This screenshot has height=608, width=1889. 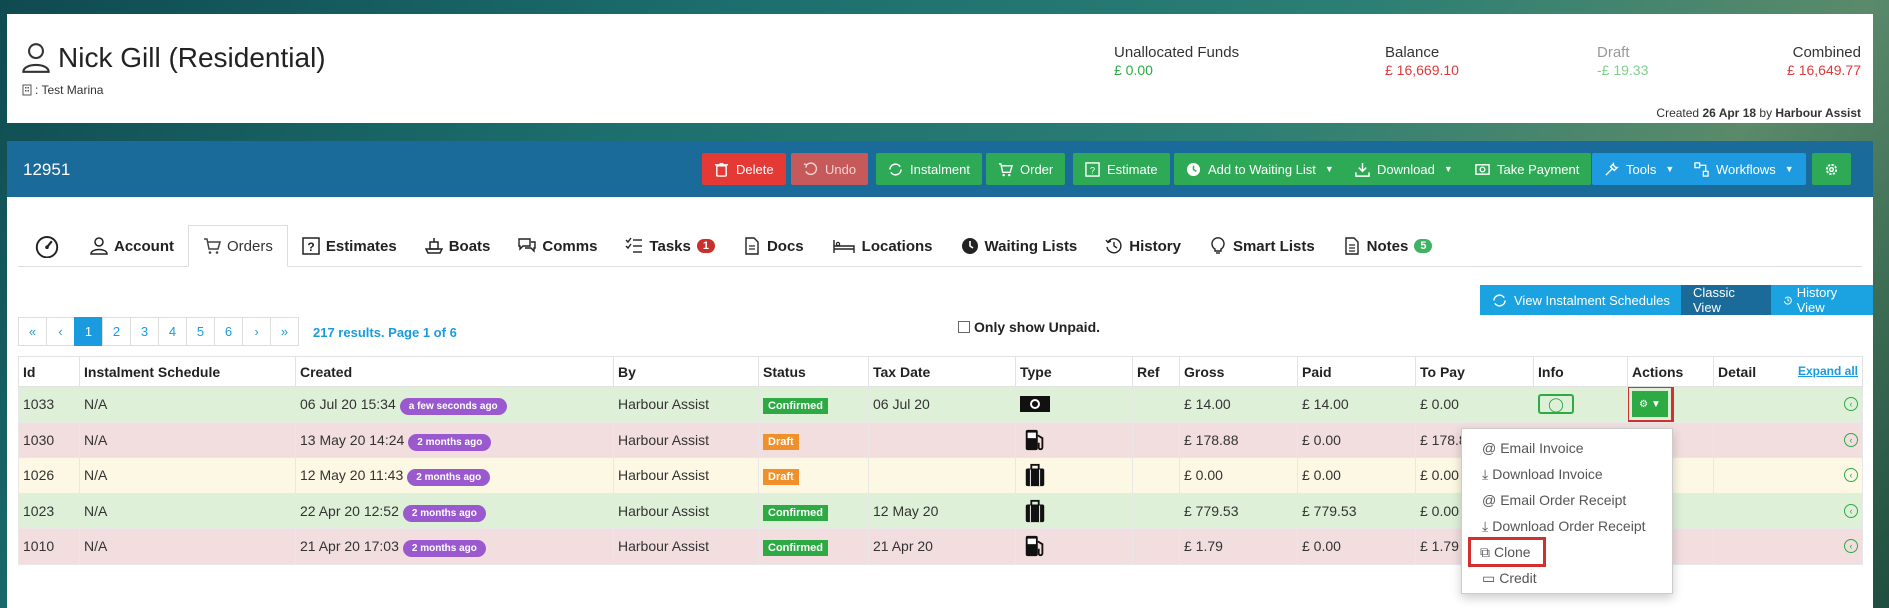 I want to click on cell-id: 1026, so click(x=49, y=475).